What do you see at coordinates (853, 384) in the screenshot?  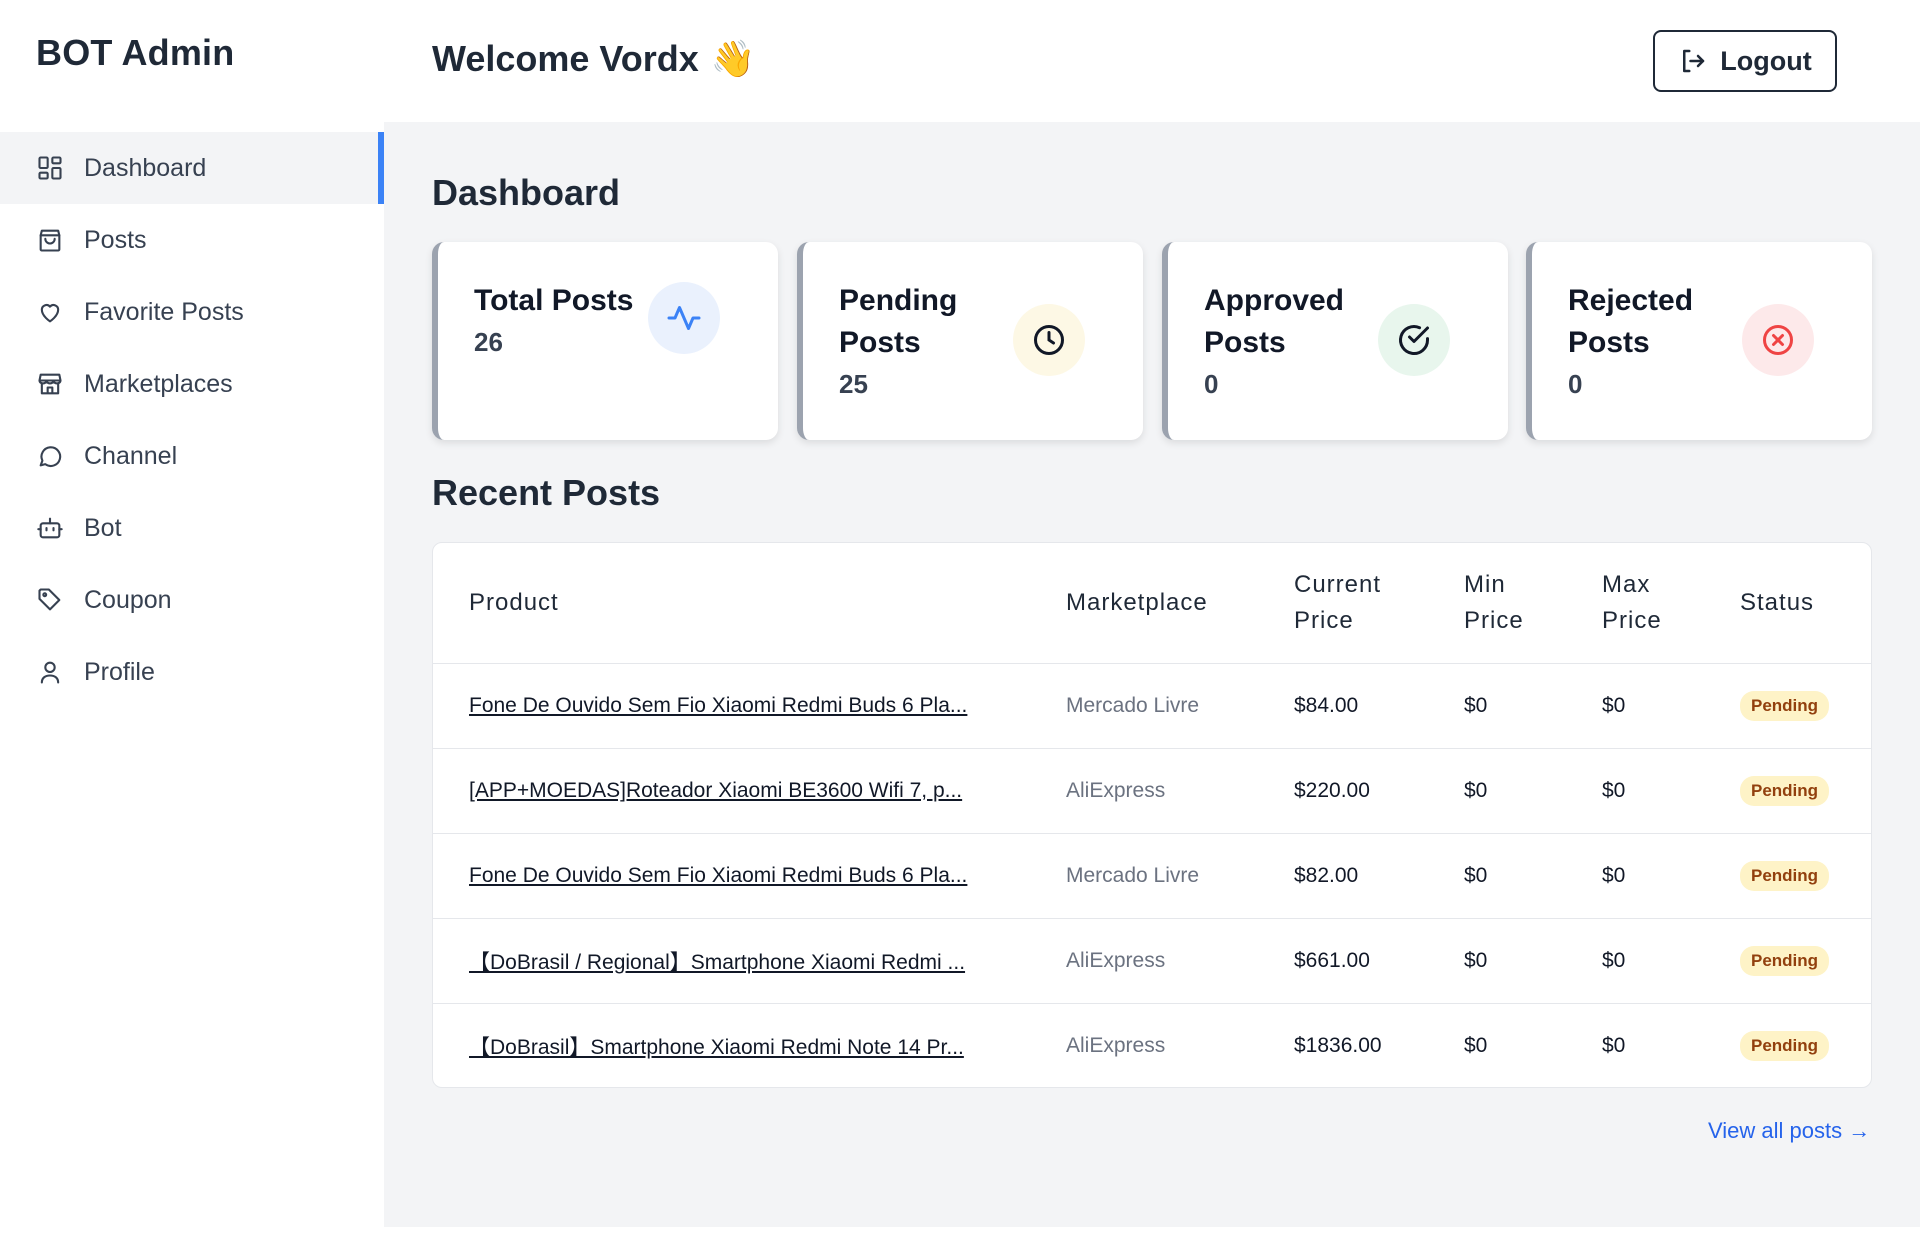 I see `stat-card-value: 25` at bounding box center [853, 384].